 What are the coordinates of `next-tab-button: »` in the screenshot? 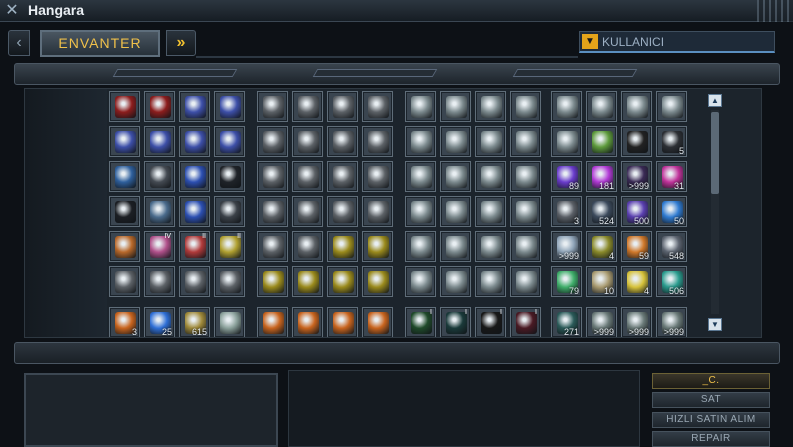 It's located at (181, 43).